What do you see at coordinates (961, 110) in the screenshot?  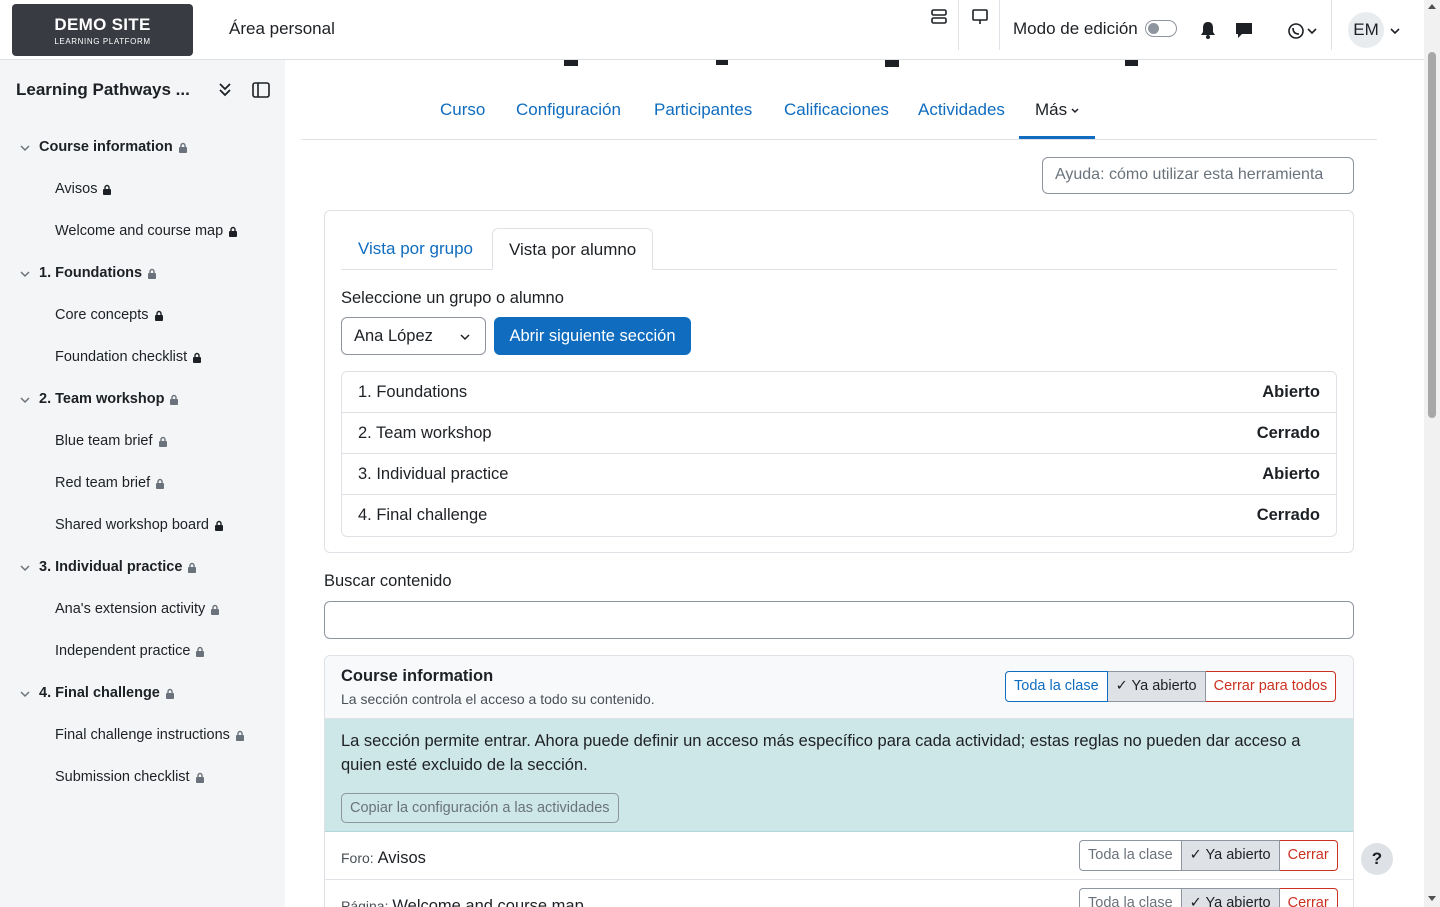 I see `tab-actividades: Actividades` at bounding box center [961, 110].